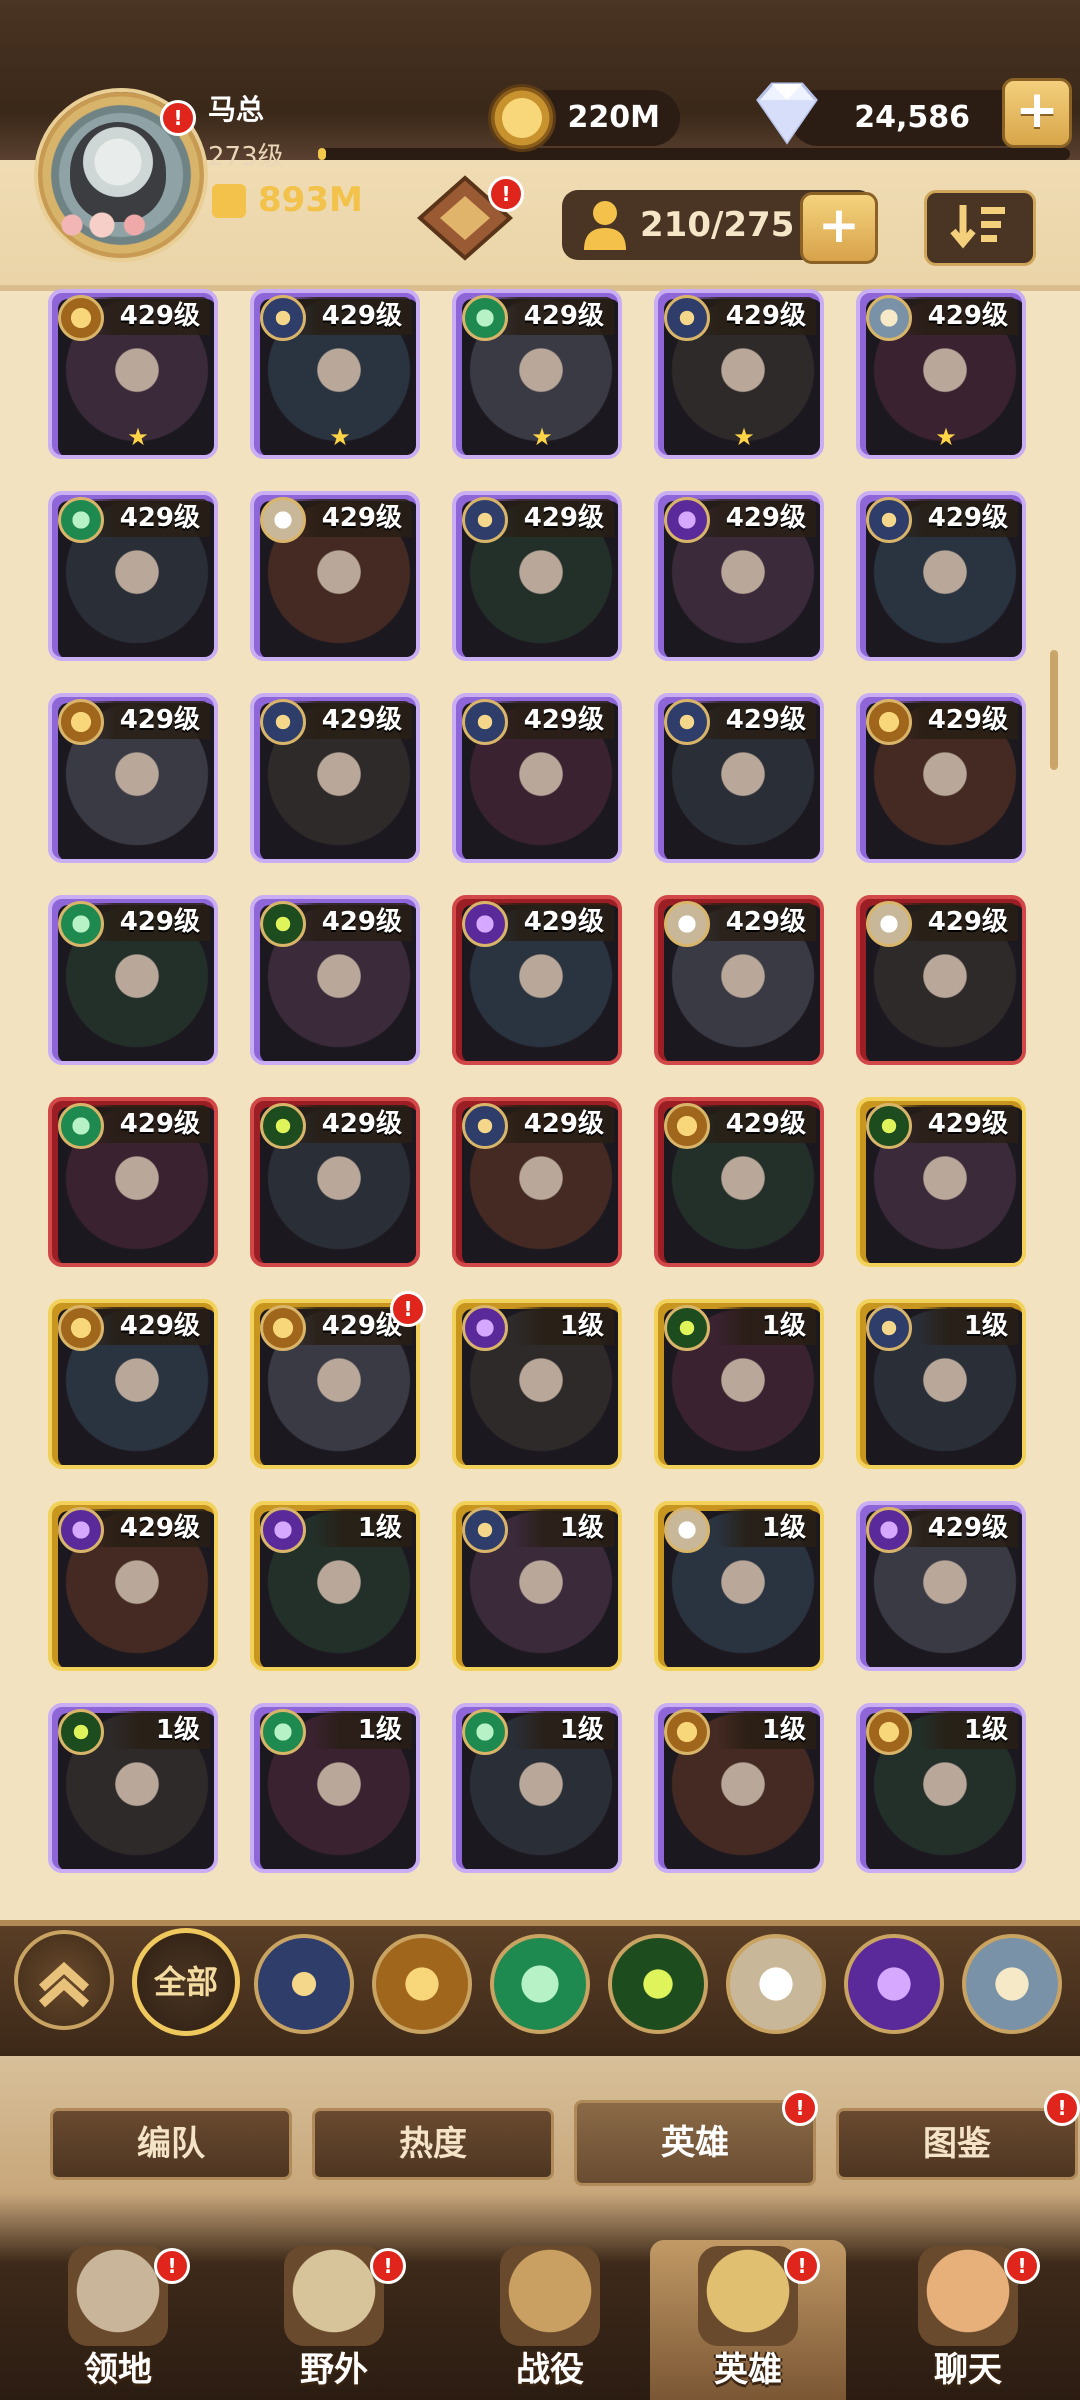 The image size is (1080, 2400). What do you see at coordinates (695, 2143) in the screenshot?
I see `tab-2: 英雄` at bounding box center [695, 2143].